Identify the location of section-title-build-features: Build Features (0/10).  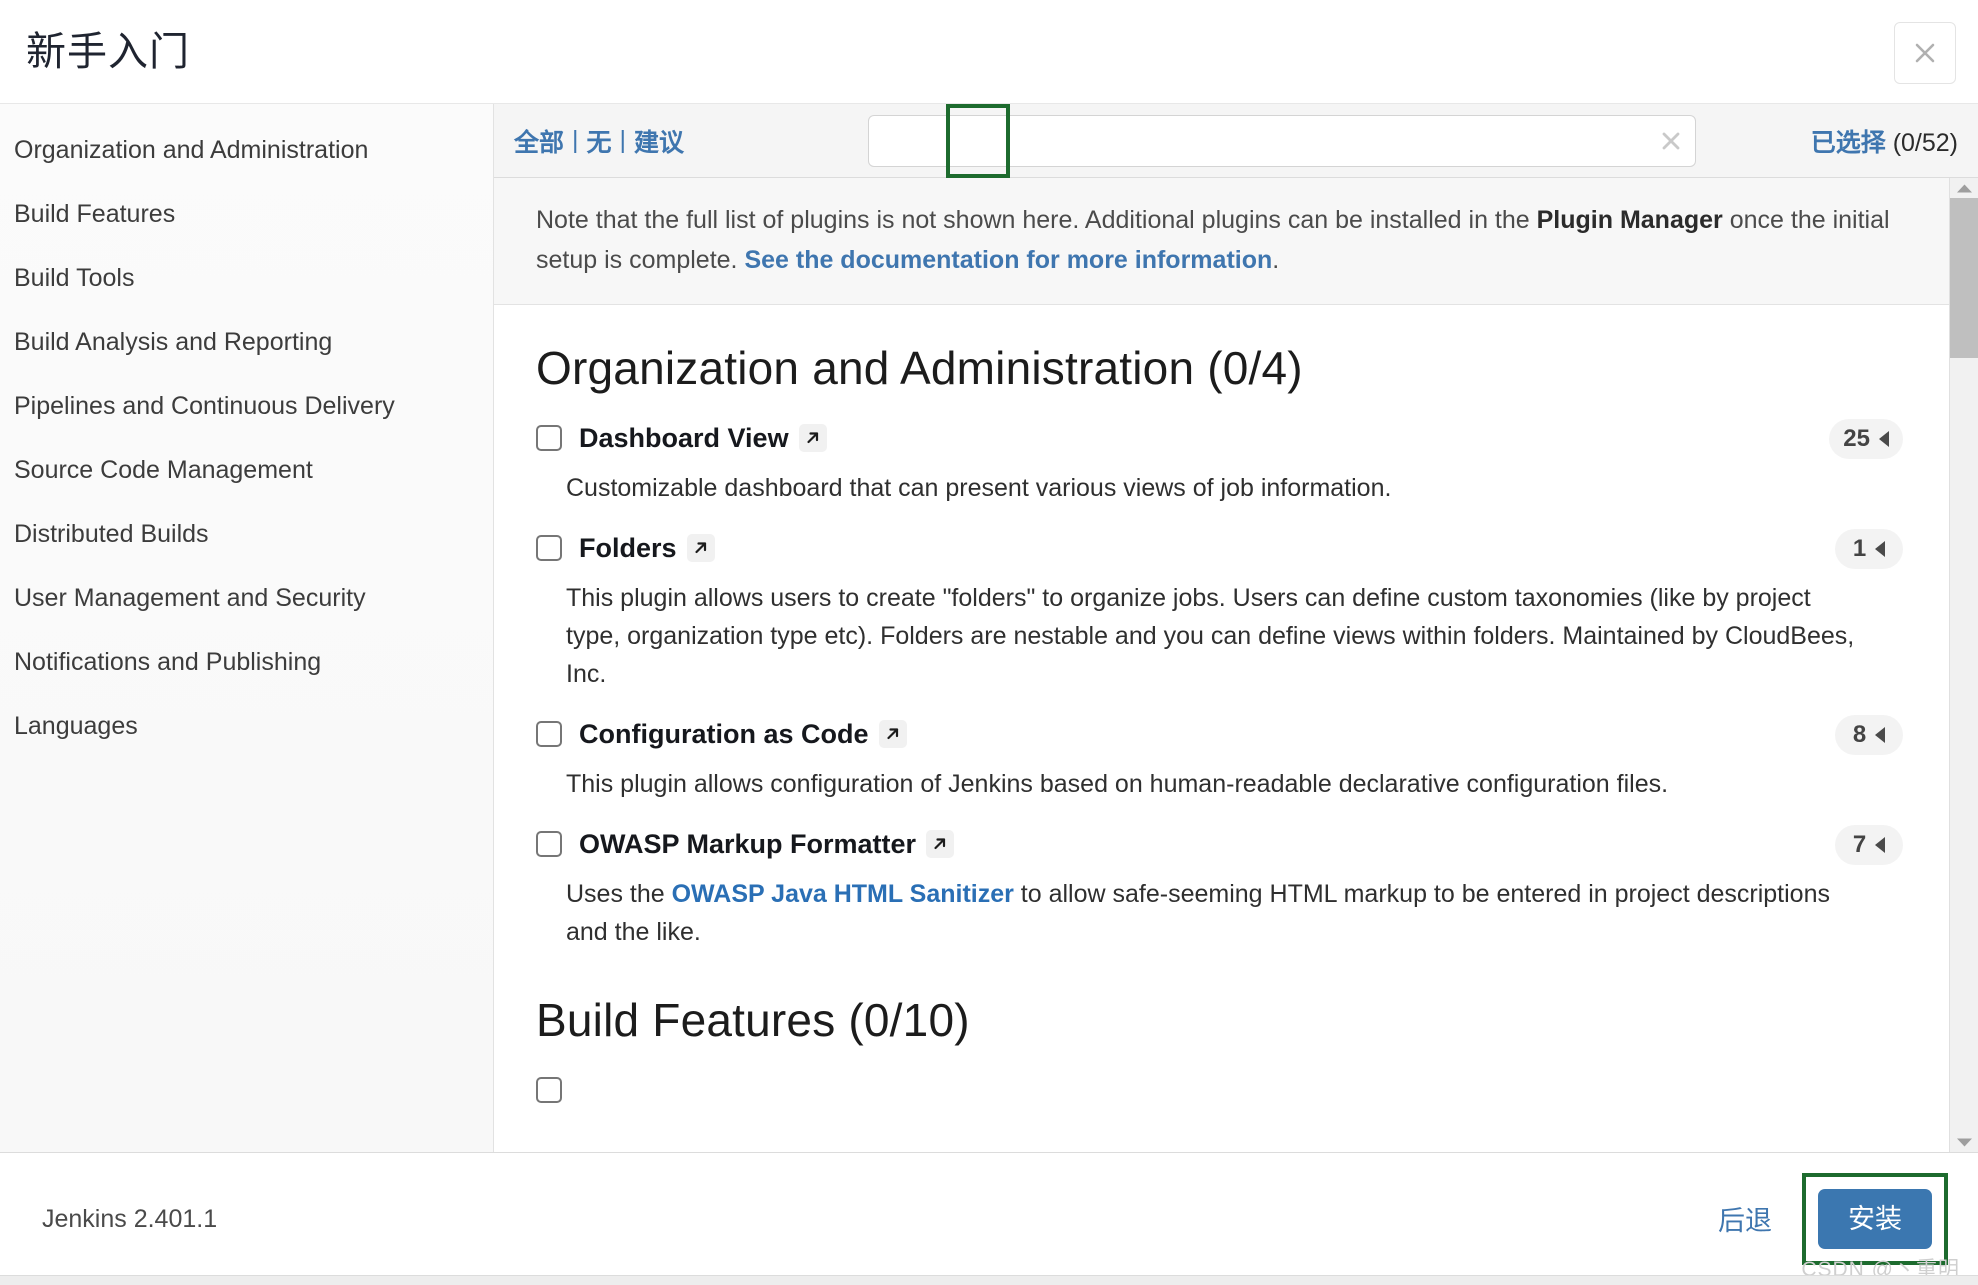
(753, 1020).